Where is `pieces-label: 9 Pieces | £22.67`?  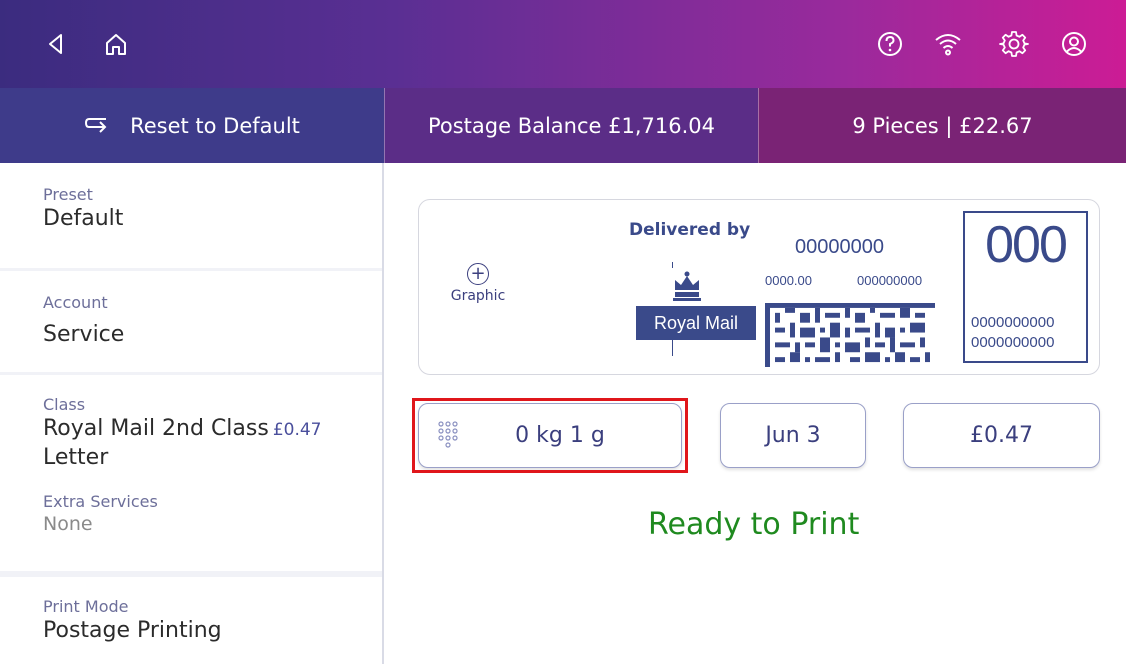
pieces-label: 9 Pieces | £22.67 is located at coordinates (942, 125).